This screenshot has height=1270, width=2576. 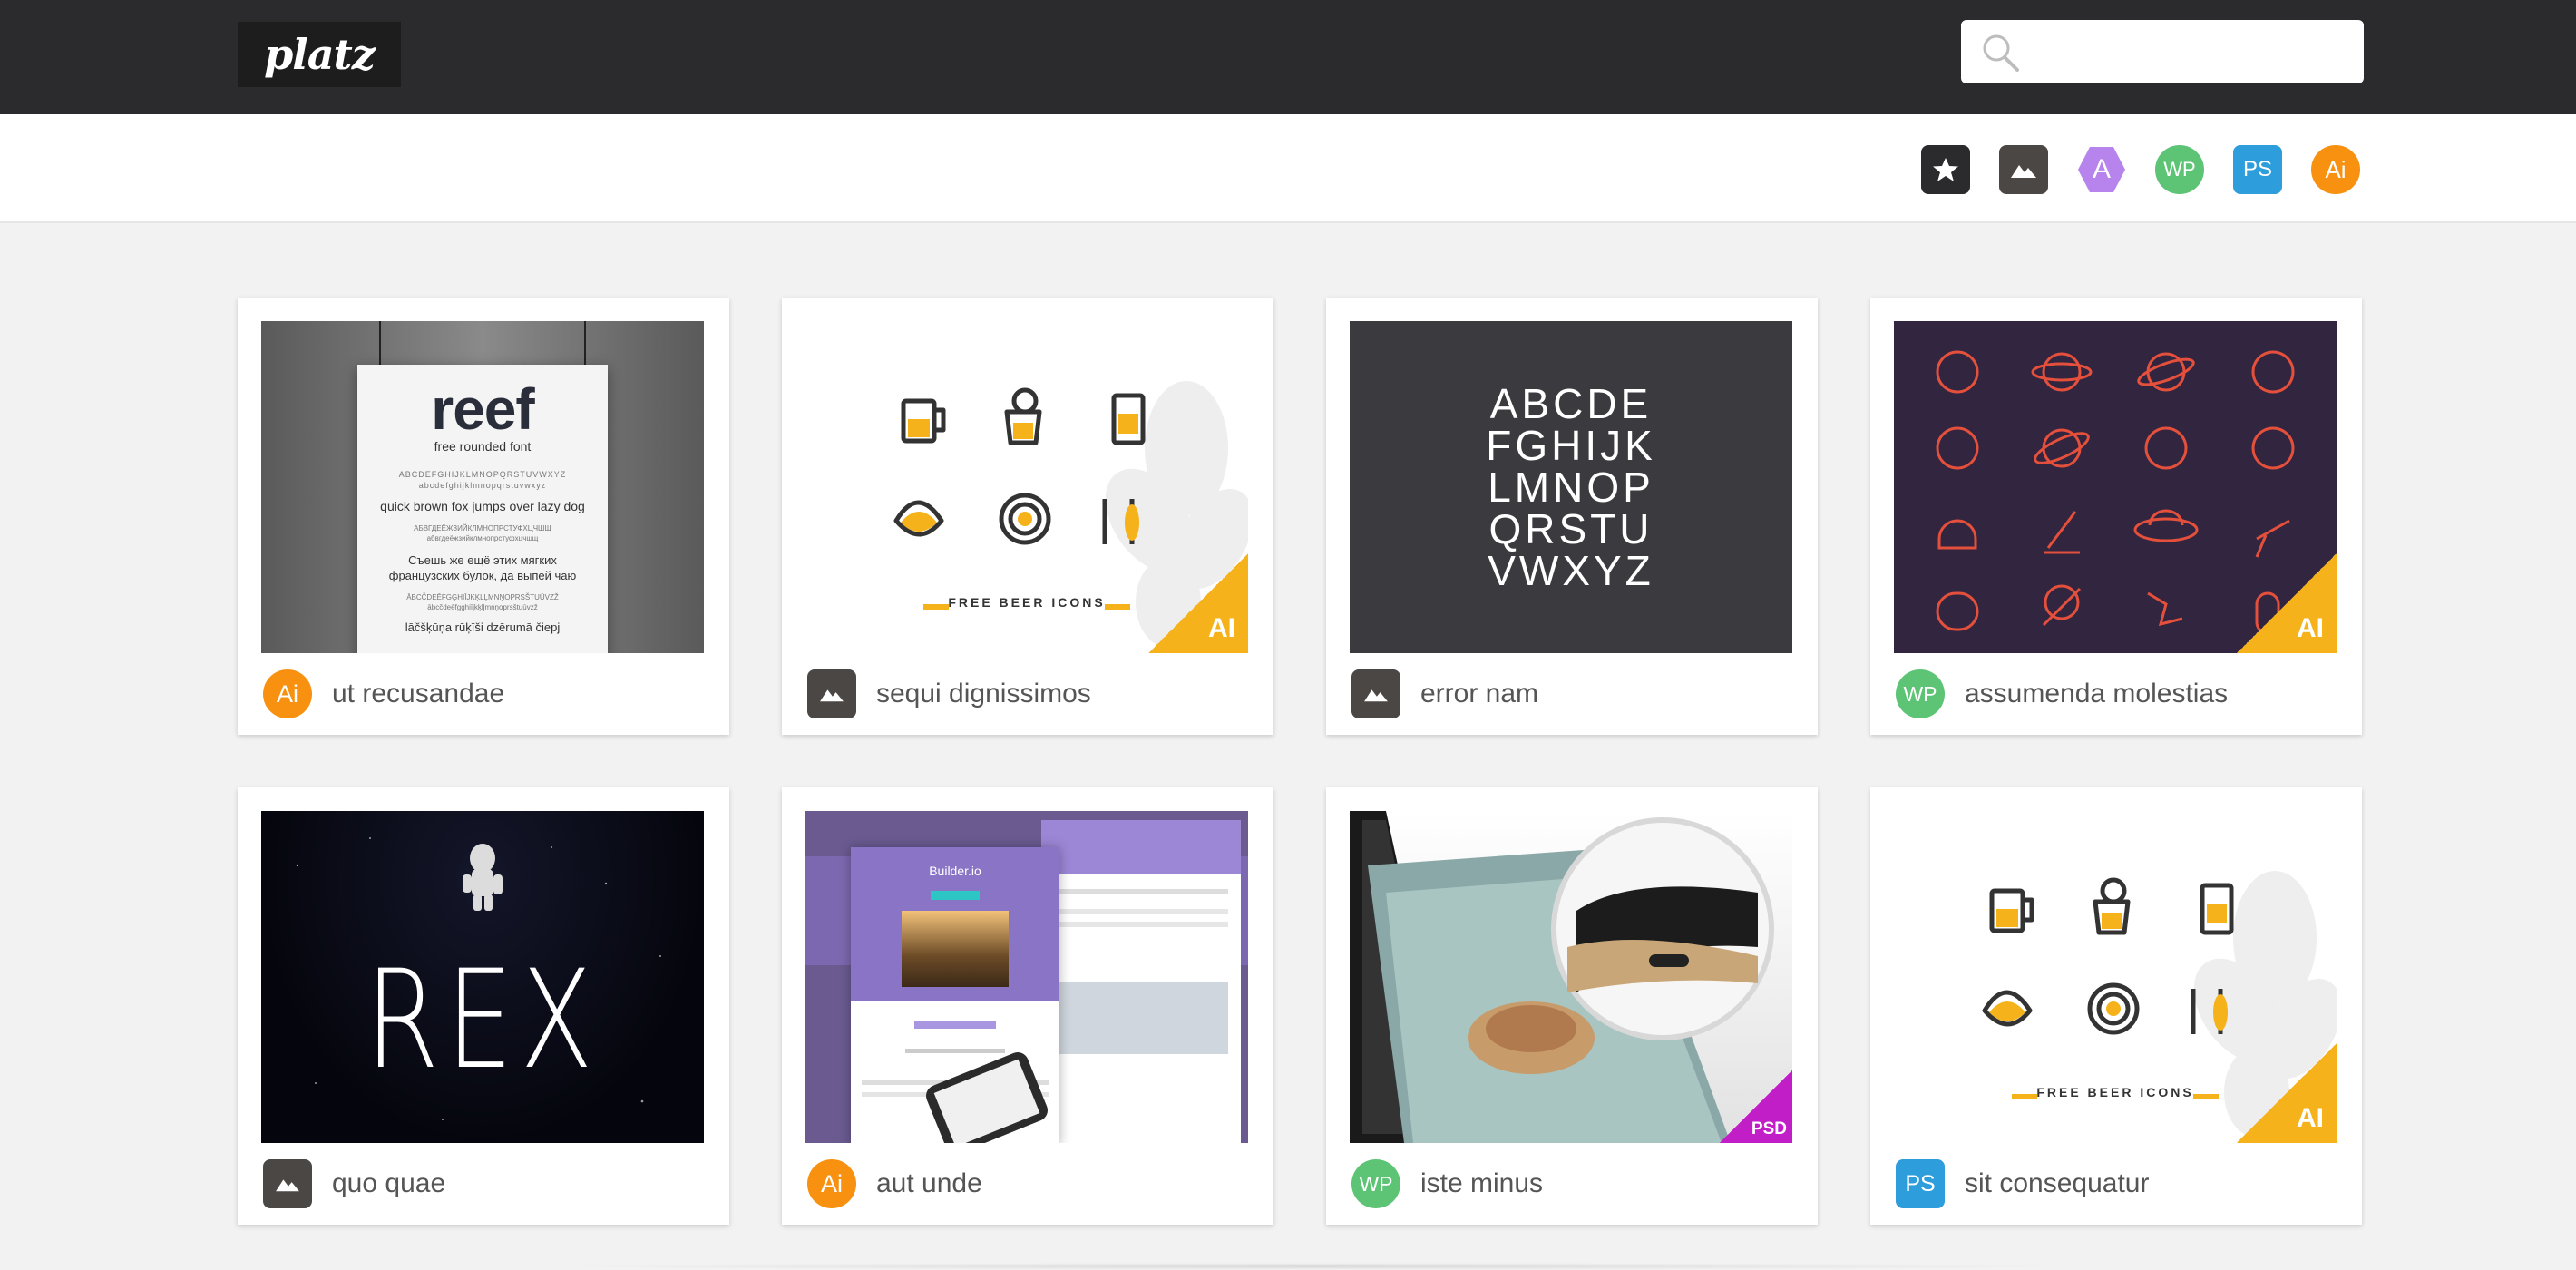 I want to click on poster-text: ĀBCČDEĒFGĢHIĪJKĶLĻMNŅOPRSŠTUŪVZŽ, so click(x=482, y=597).